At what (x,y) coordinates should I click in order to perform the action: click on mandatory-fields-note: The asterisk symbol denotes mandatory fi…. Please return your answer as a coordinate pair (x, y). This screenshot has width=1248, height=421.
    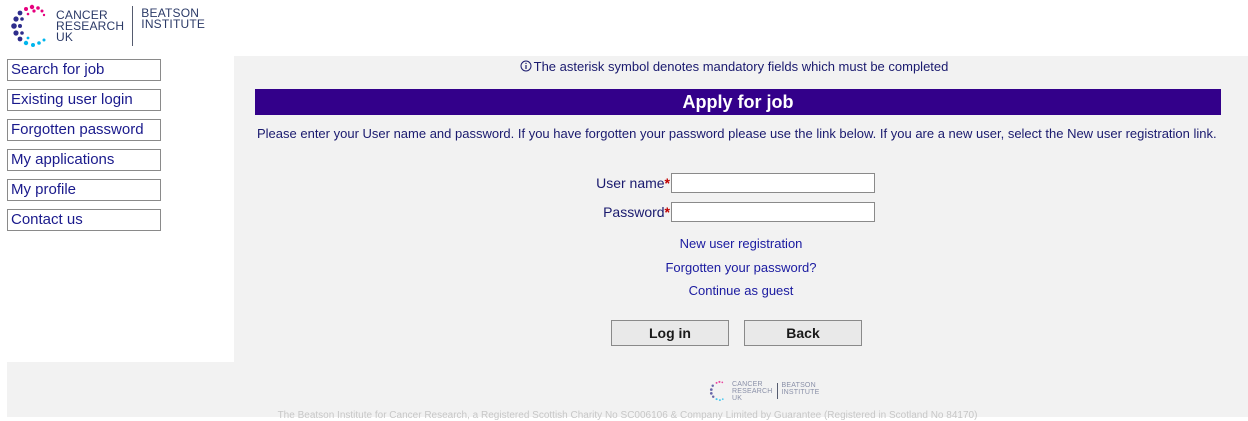
    Looking at the image, I should click on (734, 66).